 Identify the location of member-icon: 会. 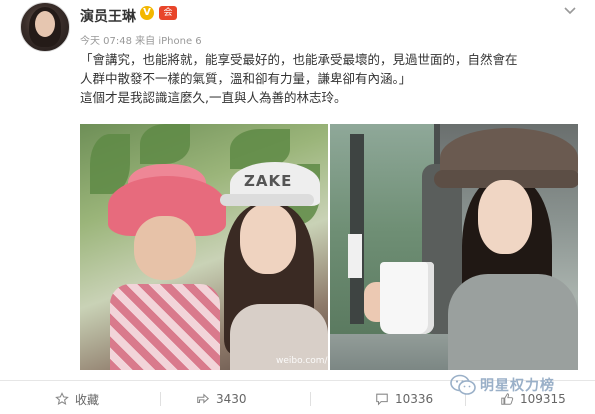
(168, 13).